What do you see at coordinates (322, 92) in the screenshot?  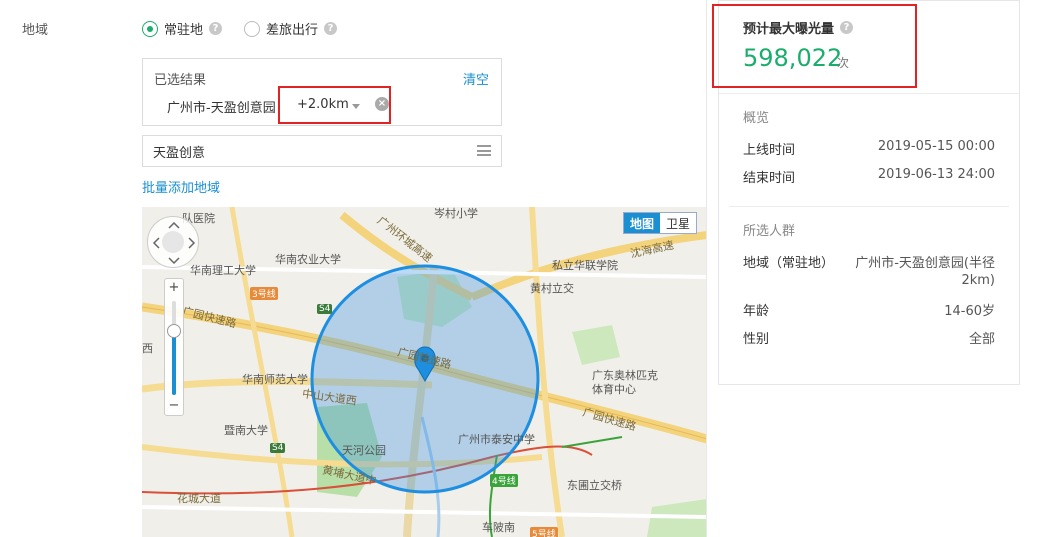 I see `selected-results-box: 已选结果 清空 广州市-天盈创意园 +2.0km ×` at bounding box center [322, 92].